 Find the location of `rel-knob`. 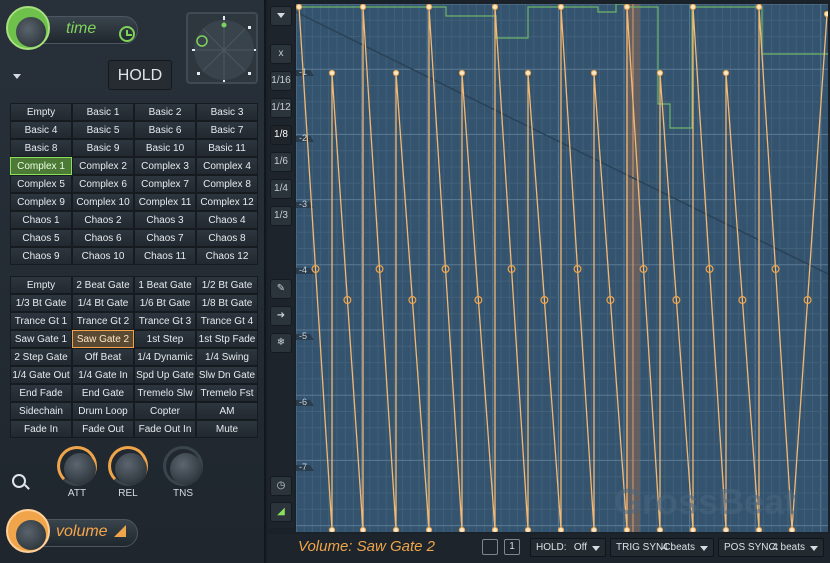

rel-knob is located at coordinates (128, 466).